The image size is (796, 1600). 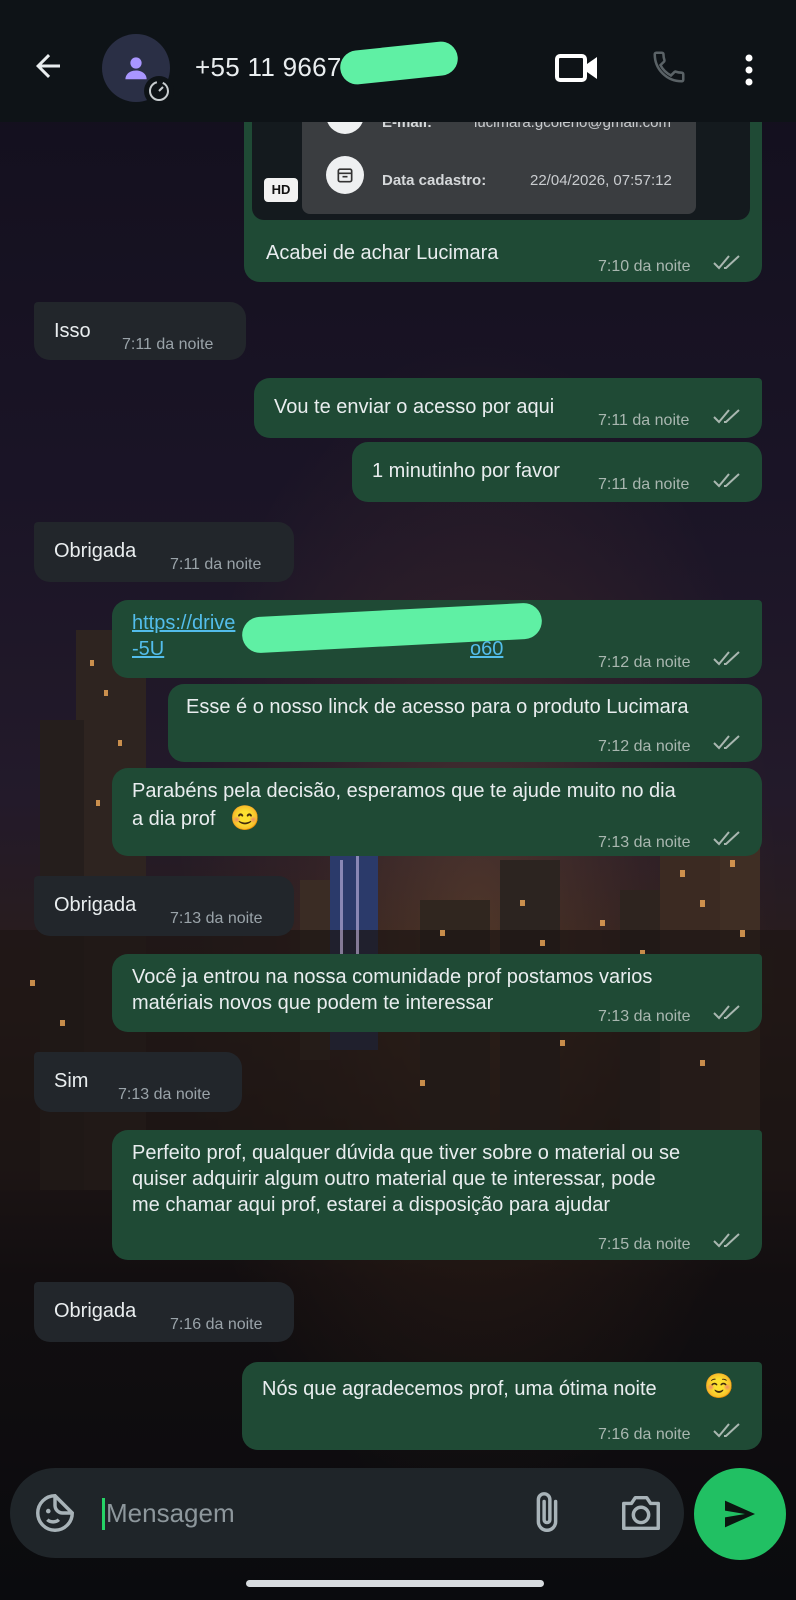 What do you see at coordinates (268, 67) in the screenshot?
I see `contact-name: +55 11 9667` at bounding box center [268, 67].